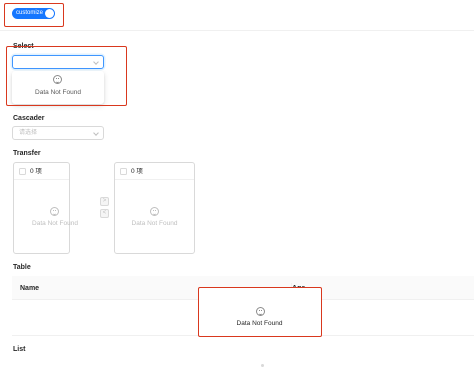 Image resolution: width=474 pixels, height=367 pixels. What do you see at coordinates (28, 133) in the screenshot?
I see `cascader-placeholder: 请选择` at bounding box center [28, 133].